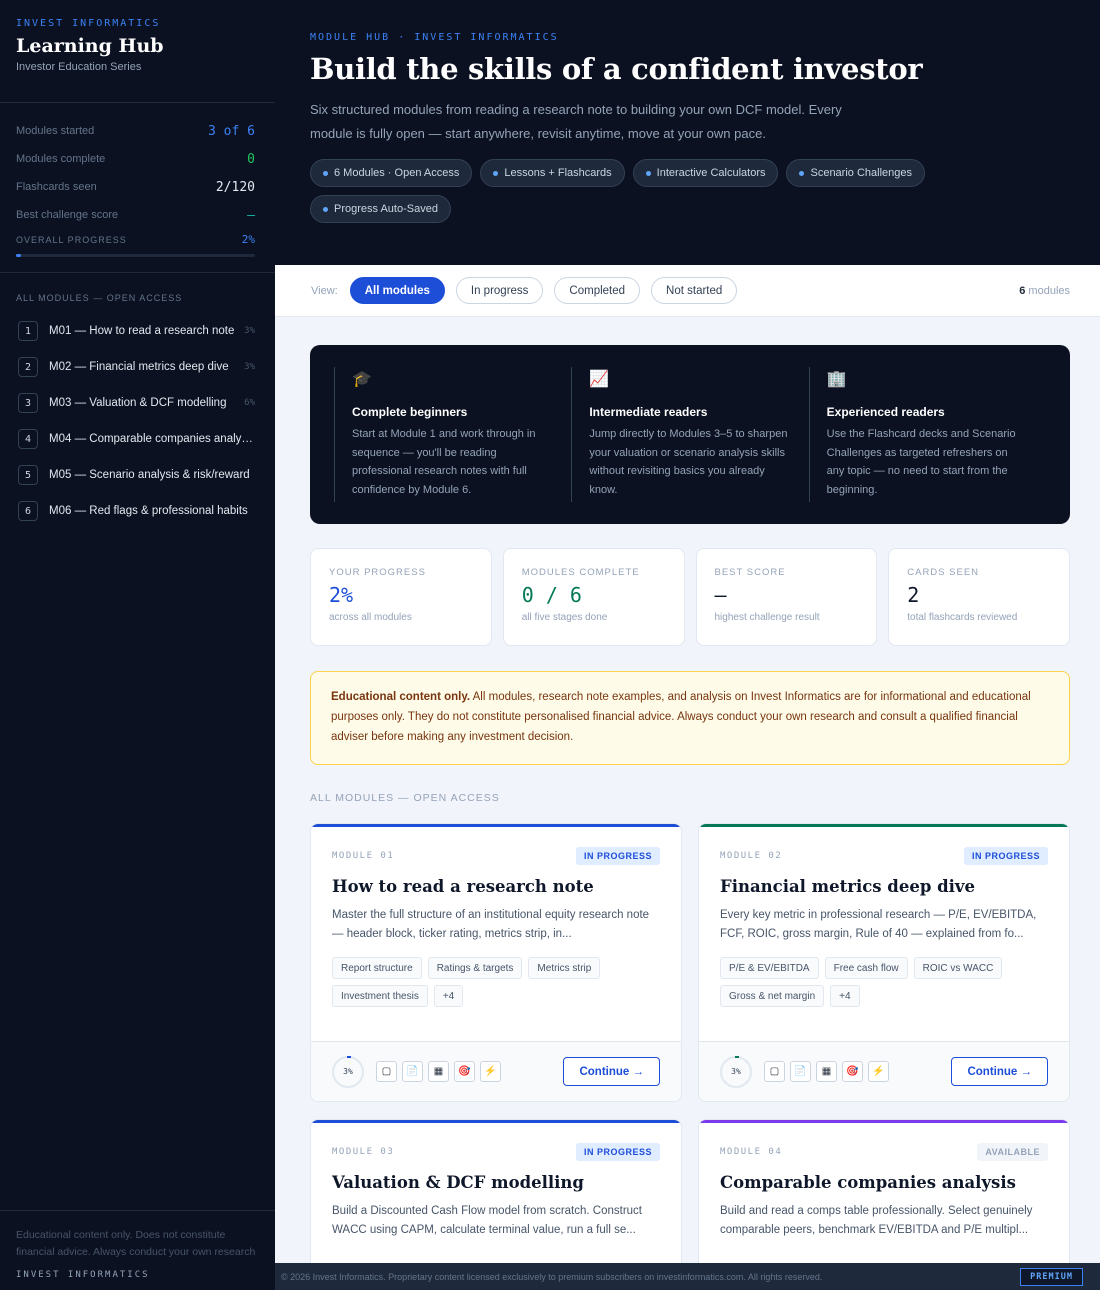  I want to click on stage-icons: ▢ 📄 ▦ 🎯 ⚡, so click(826, 1071).